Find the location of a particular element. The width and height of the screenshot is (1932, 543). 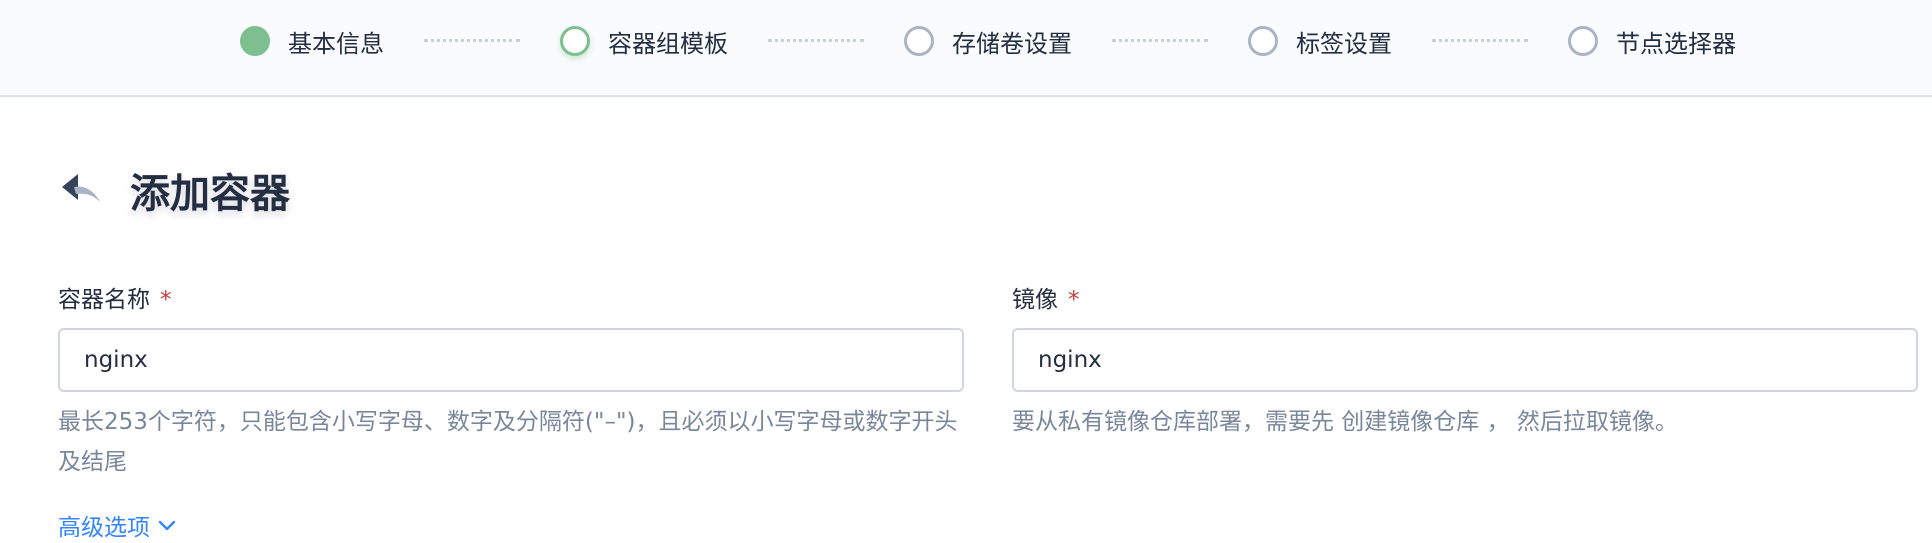

image-label-text: 镜像 is located at coordinates (1035, 300).